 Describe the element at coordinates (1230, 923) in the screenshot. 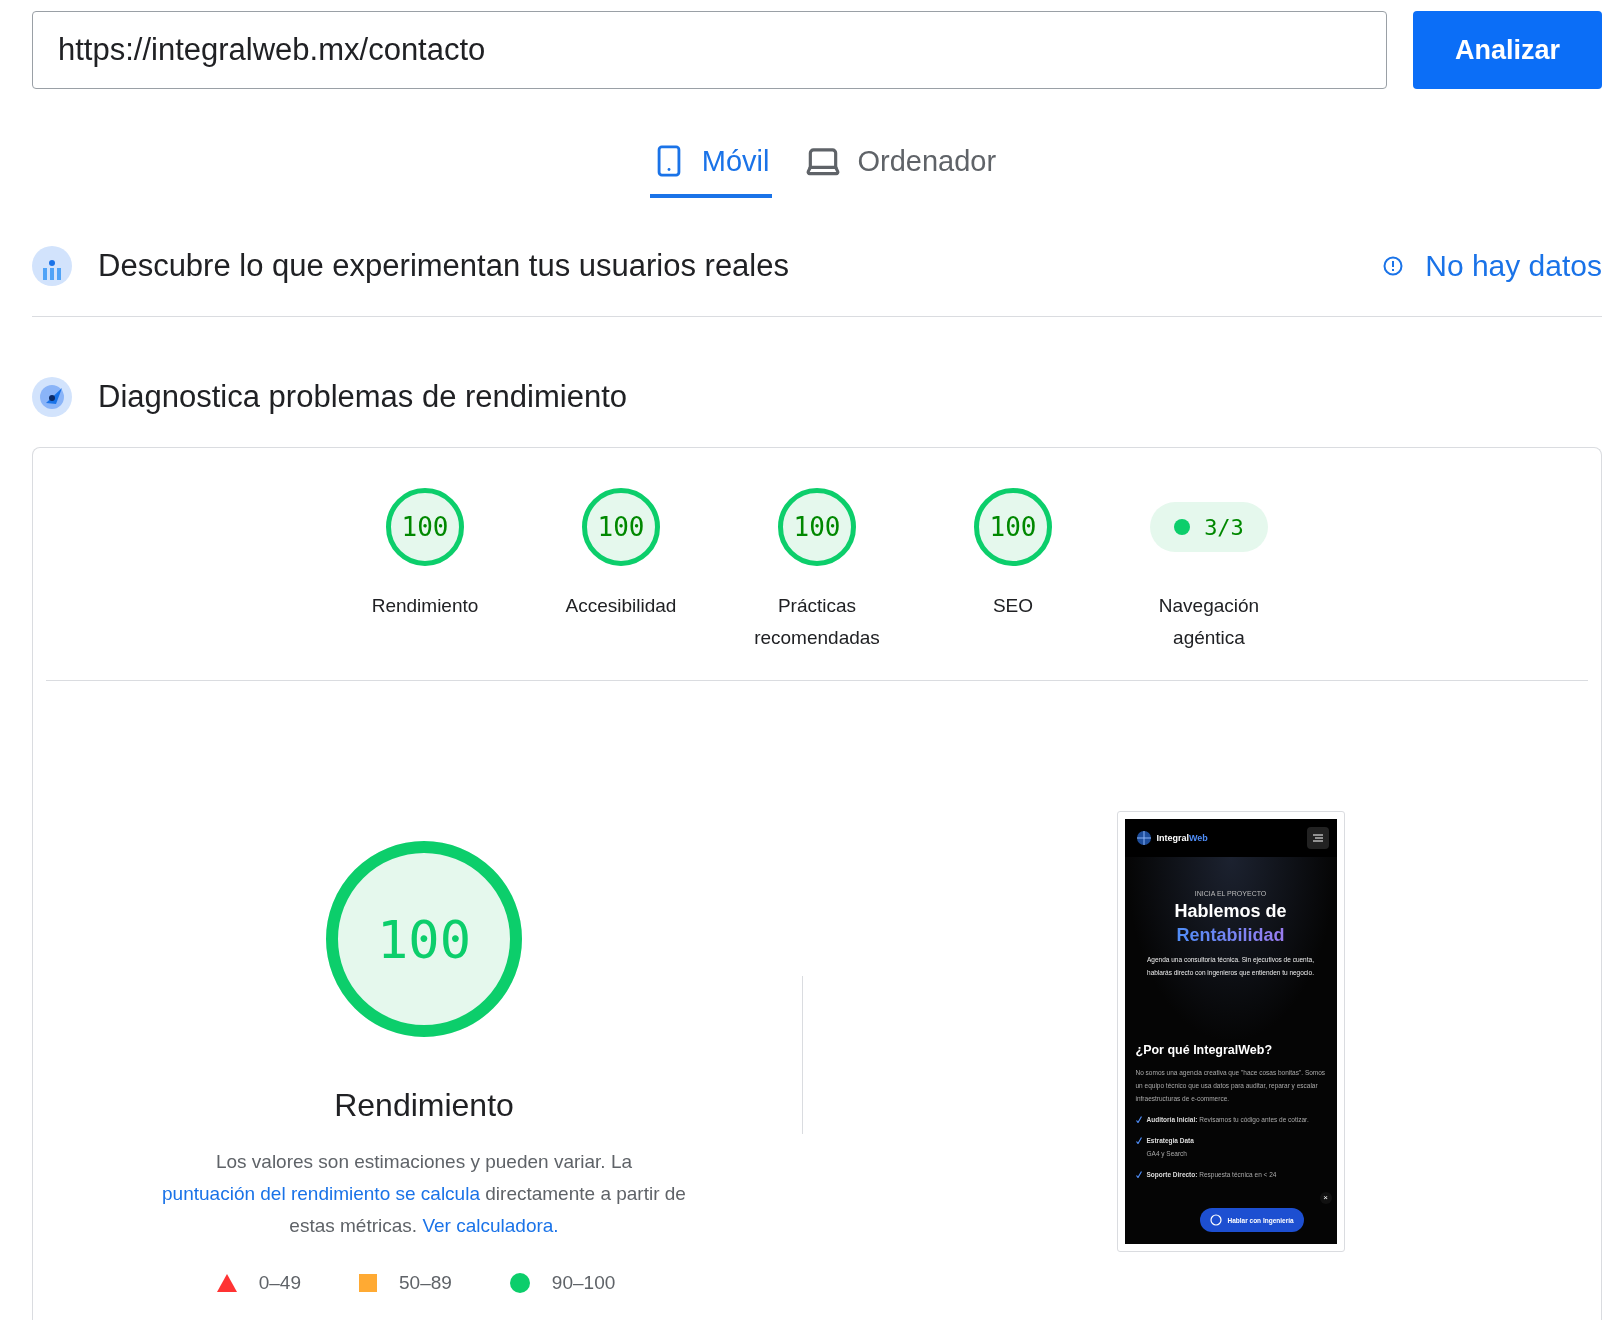

I see `hero-heading: Hablemos de Rentabilidad` at that location.